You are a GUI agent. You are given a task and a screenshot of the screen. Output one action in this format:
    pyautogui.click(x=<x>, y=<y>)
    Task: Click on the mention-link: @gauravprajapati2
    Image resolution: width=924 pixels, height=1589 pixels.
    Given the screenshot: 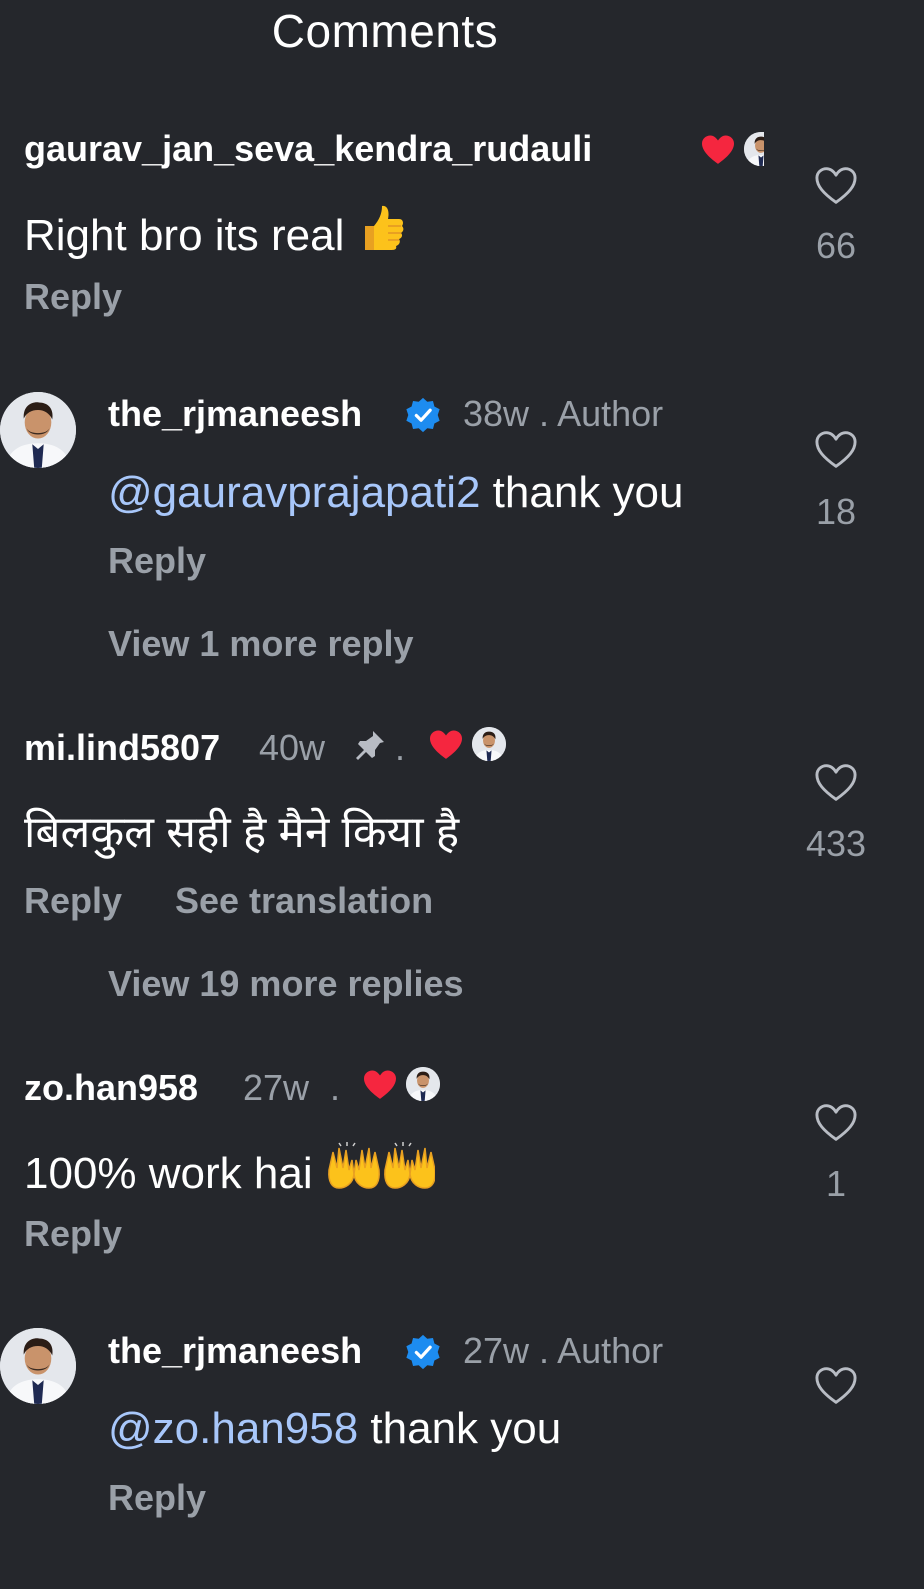 What is the action you would take?
    pyautogui.click(x=294, y=492)
    